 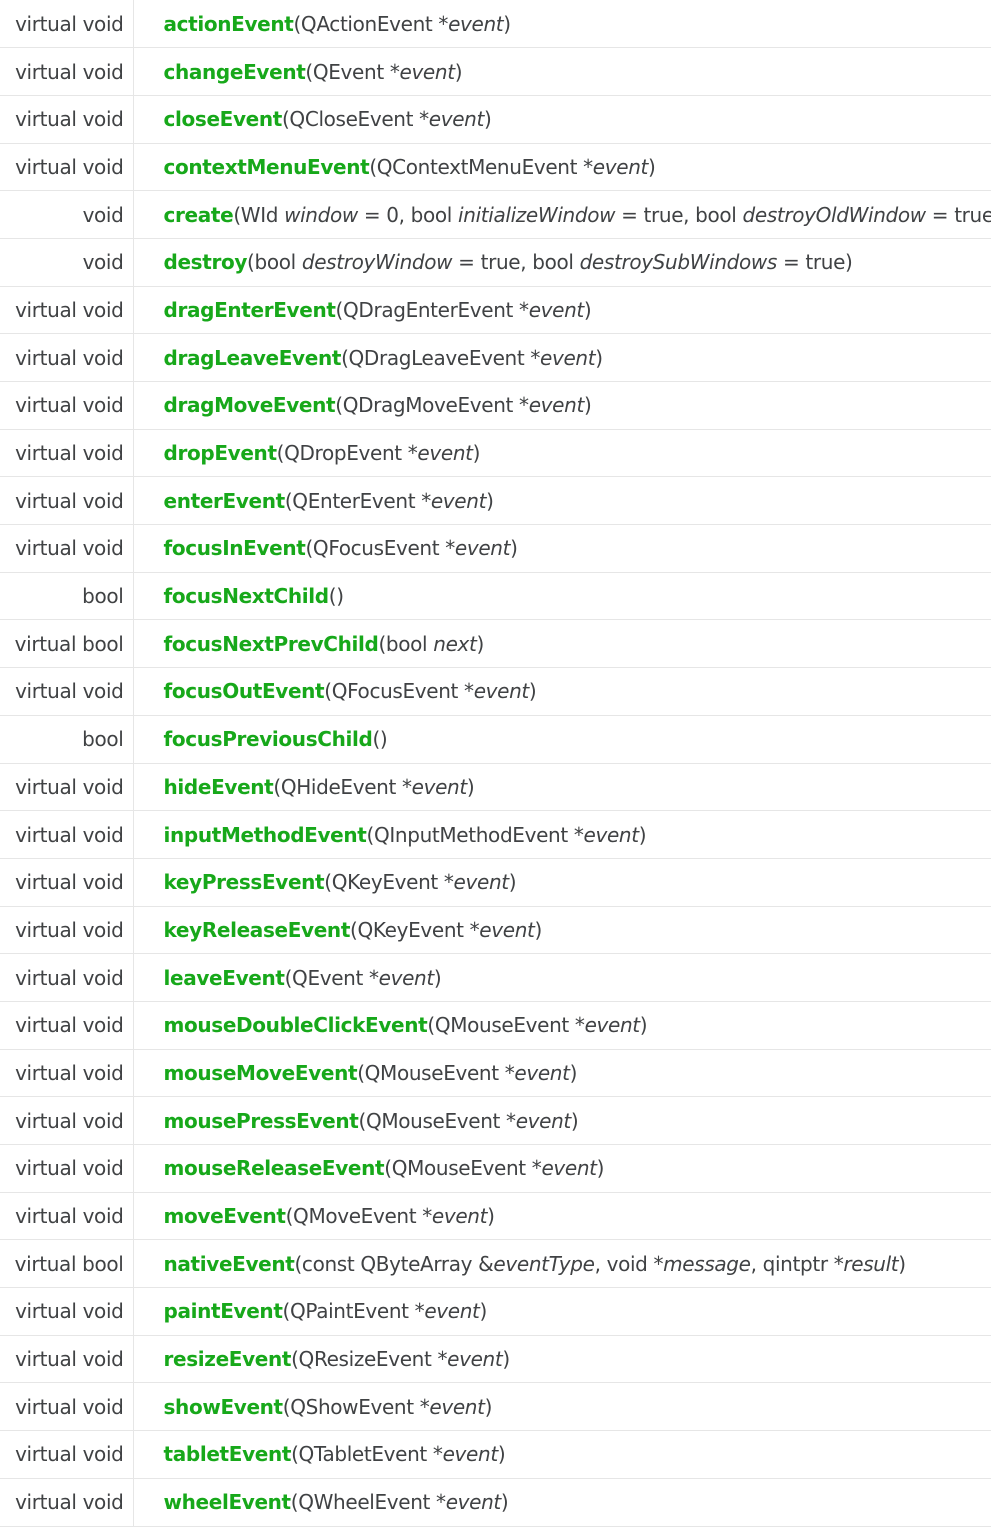 I want to click on function-name-link: actionEvent, so click(x=229, y=24).